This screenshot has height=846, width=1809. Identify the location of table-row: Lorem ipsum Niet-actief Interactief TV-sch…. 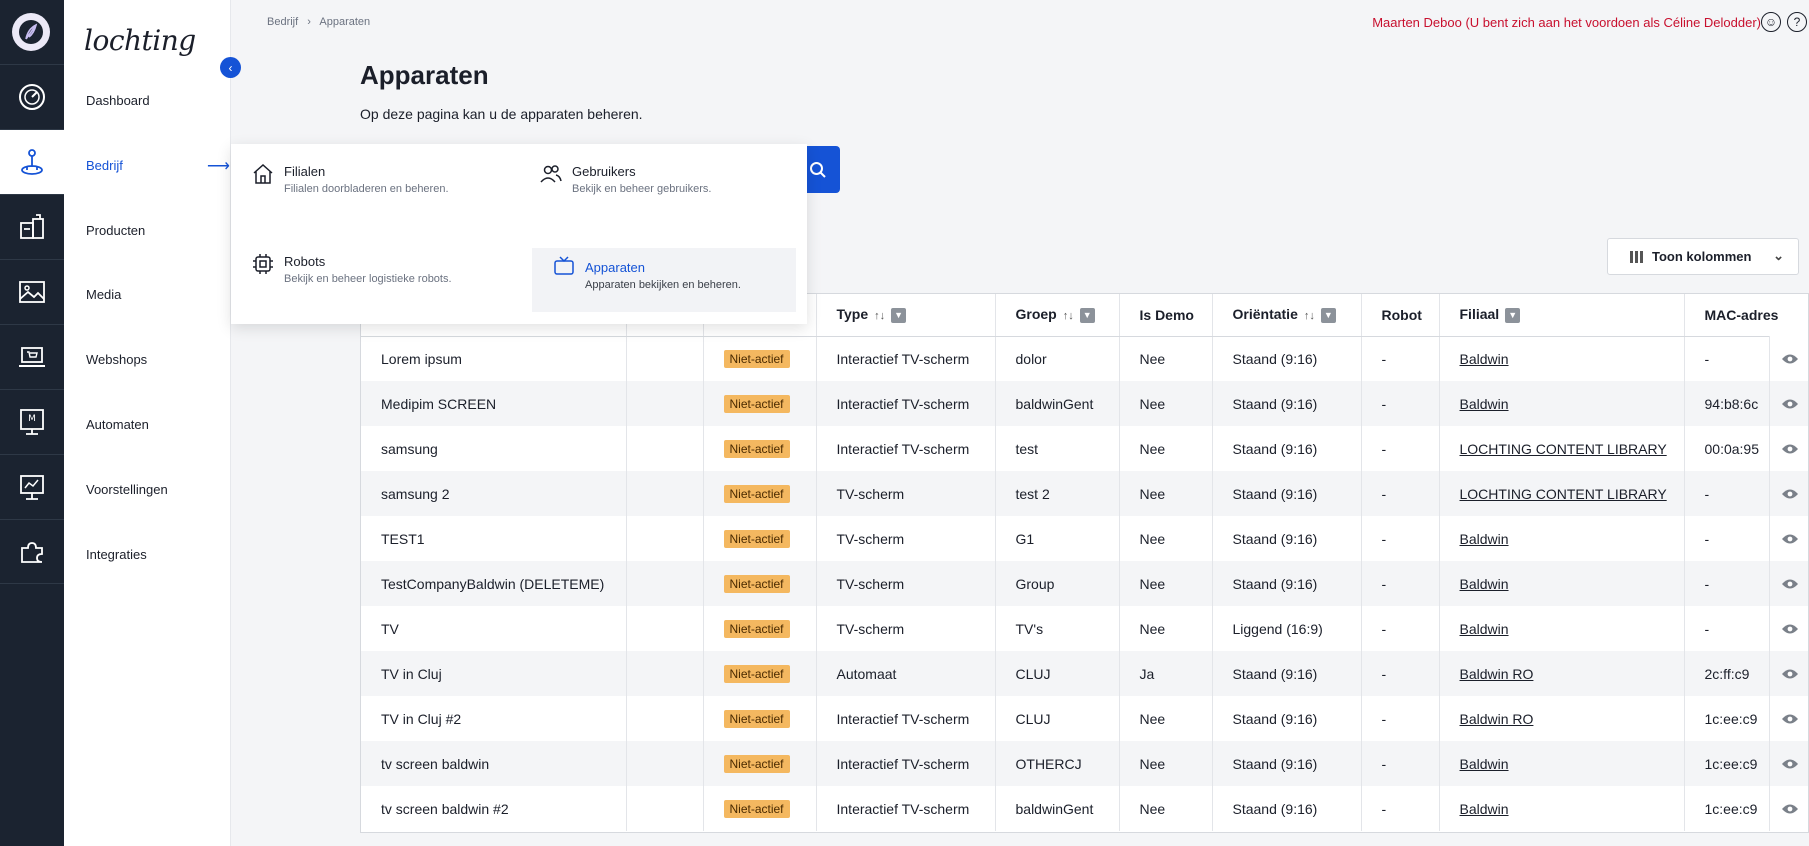
(1084, 358).